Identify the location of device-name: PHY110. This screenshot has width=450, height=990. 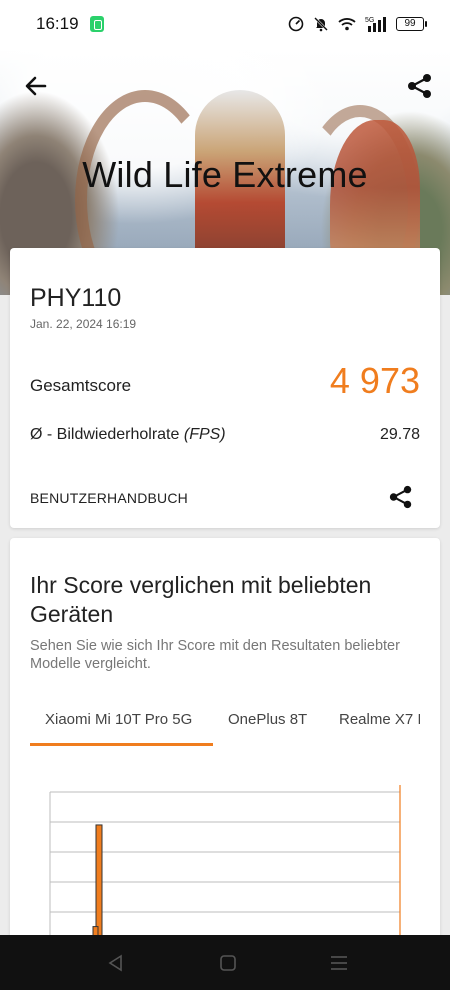
(76, 298).